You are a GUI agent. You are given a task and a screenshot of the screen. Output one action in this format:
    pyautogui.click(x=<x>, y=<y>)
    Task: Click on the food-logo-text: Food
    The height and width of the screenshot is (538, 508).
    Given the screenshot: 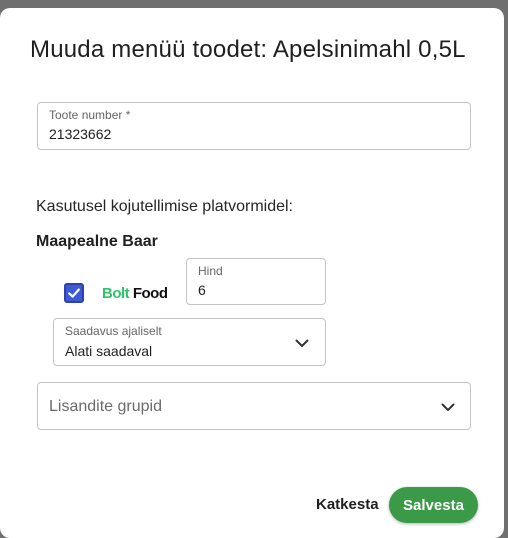 What is the action you would take?
    pyautogui.click(x=148, y=293)
    